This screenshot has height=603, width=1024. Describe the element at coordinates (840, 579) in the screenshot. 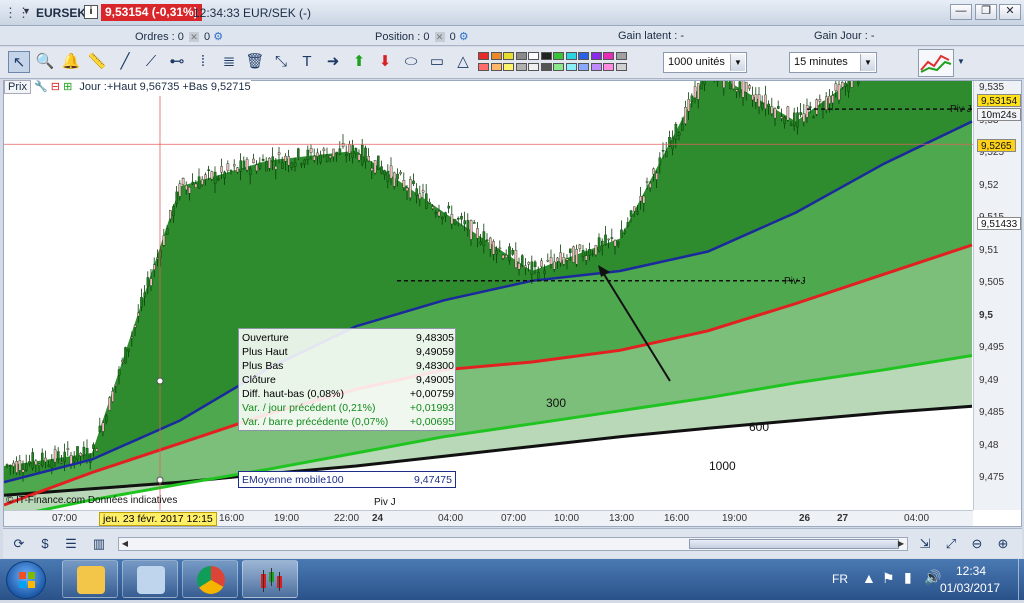

I see `language-indicator: FR` at that location.